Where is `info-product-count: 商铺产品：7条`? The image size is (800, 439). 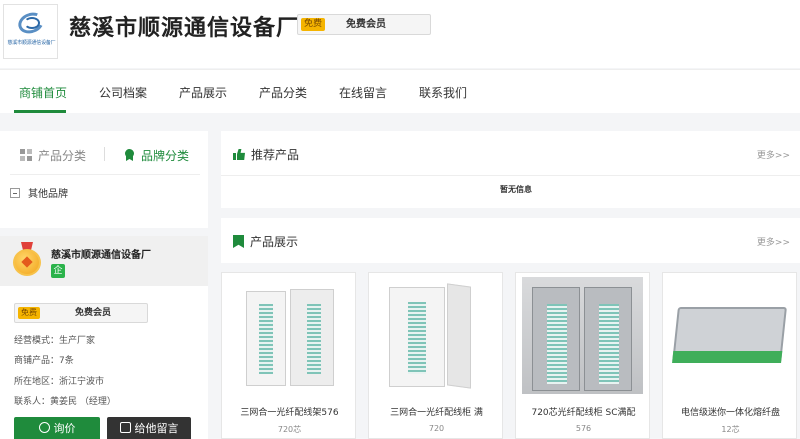 info-product-count: 商铺产品：7条 is located at coordinates (44, 361).